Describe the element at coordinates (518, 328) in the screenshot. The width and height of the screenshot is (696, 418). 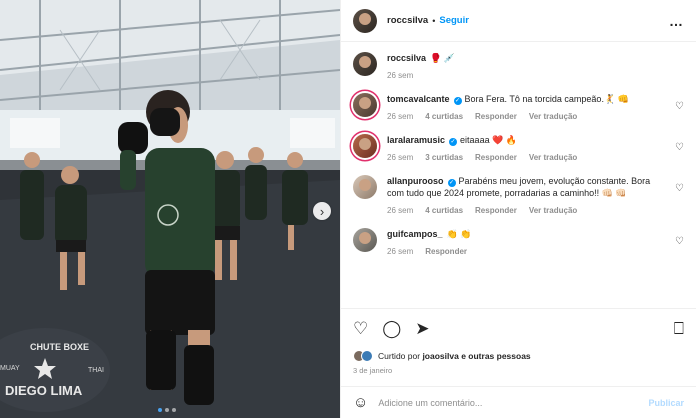
I see `post-actions-bar: ♡ ◯ ➤ ⎕` at that location.